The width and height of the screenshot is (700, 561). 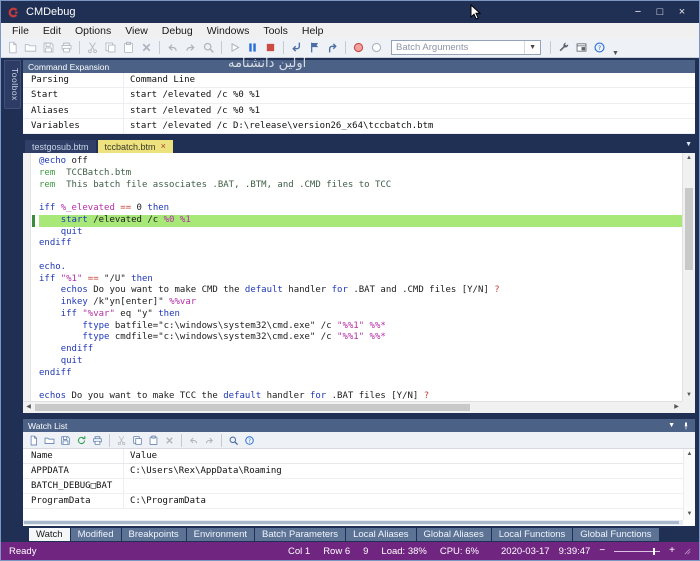 What do you see at coordinates (163, 146) in the screenshot?
I see `tab-close-icon: ×` at bounding box center [163, 146].